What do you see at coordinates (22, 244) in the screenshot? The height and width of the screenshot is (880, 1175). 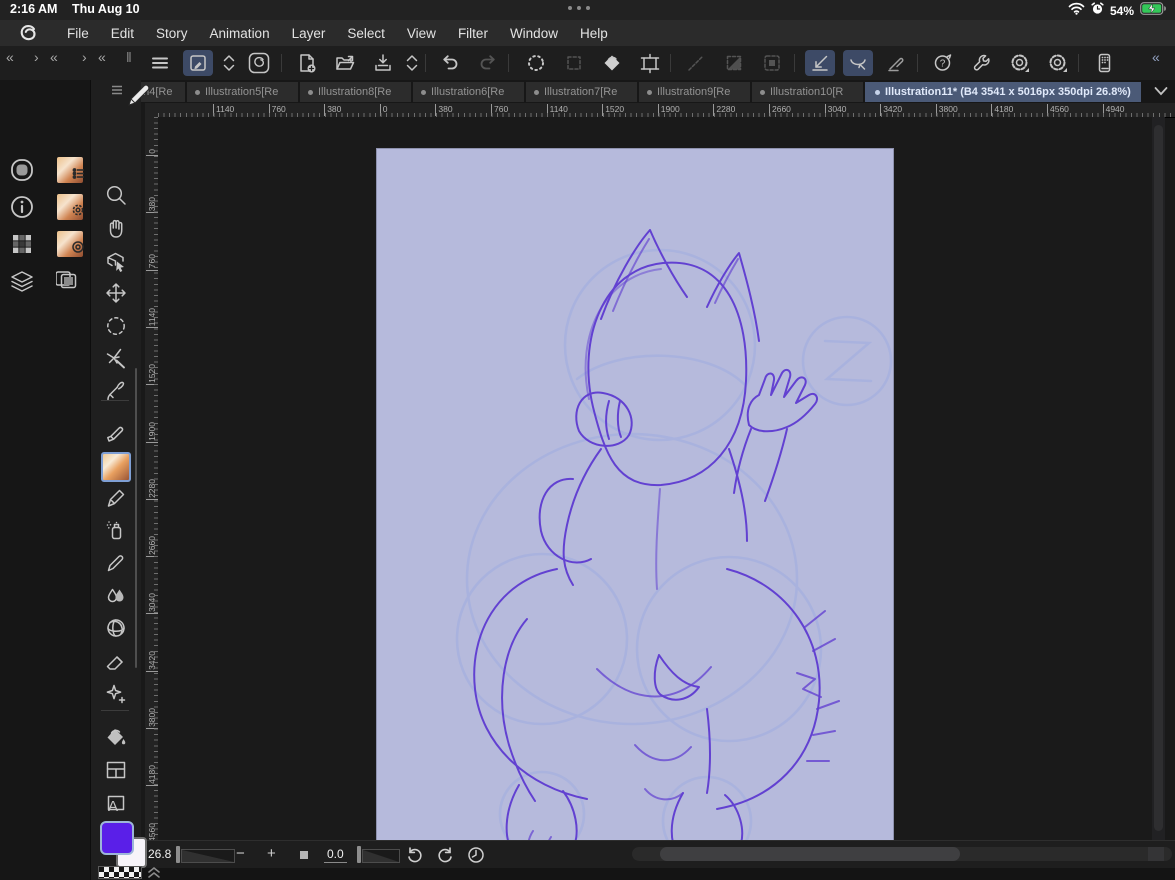 I see `color-set-palette-button` at bounding box center [22, 244].